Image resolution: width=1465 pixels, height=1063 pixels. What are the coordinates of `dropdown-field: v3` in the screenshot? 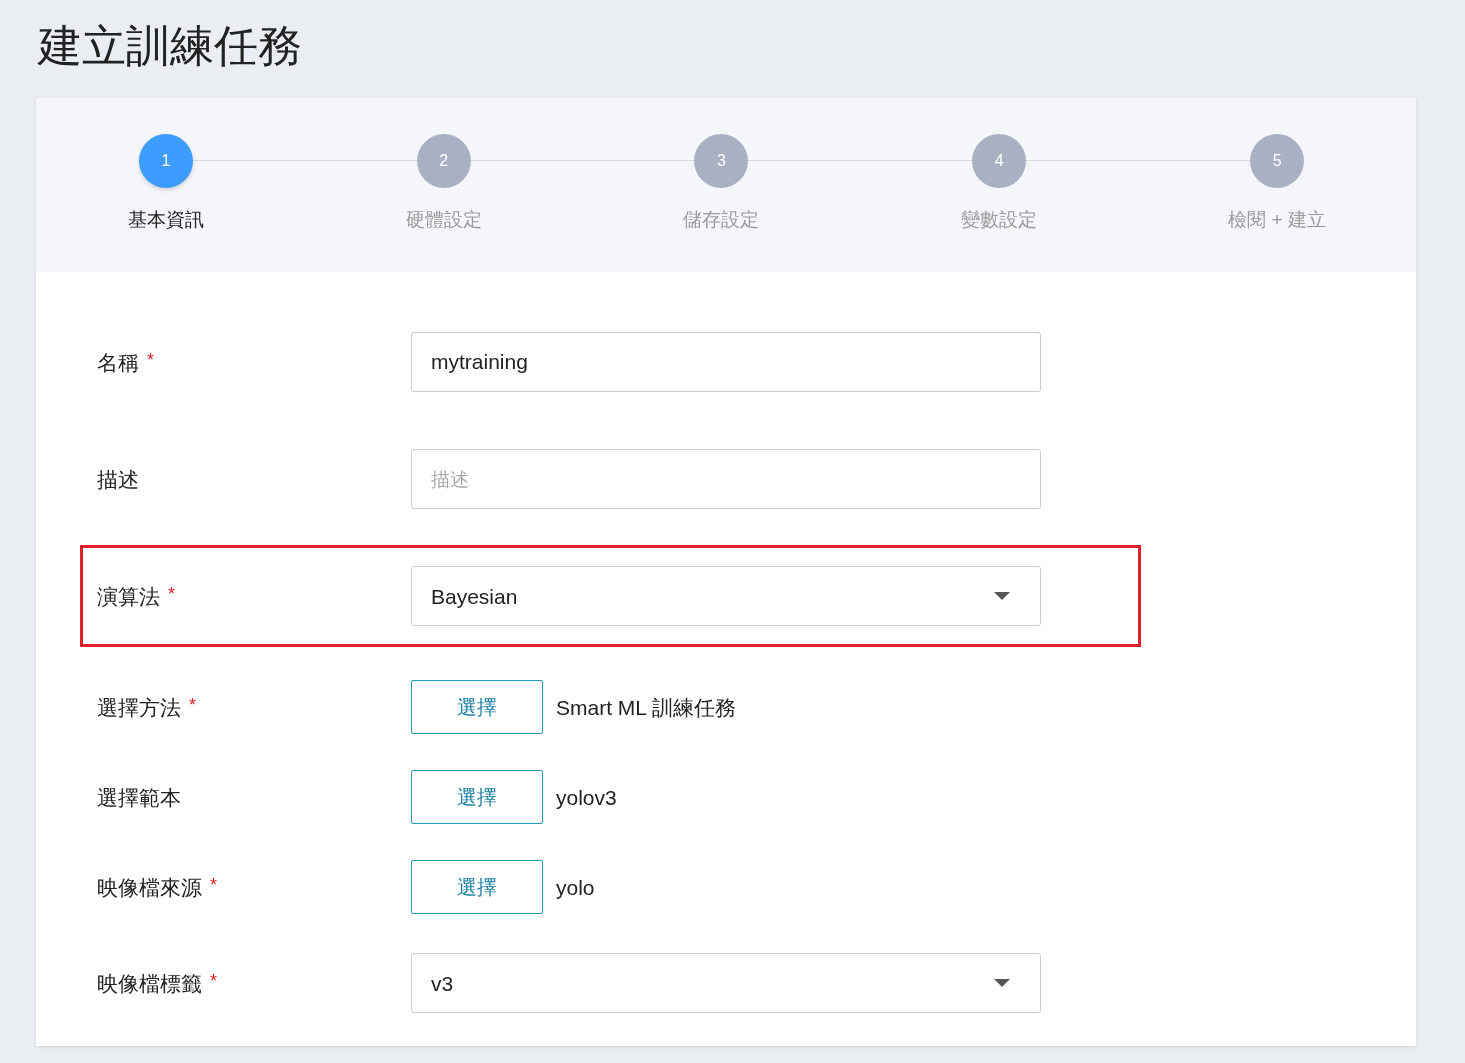 It's located at (726, 983).